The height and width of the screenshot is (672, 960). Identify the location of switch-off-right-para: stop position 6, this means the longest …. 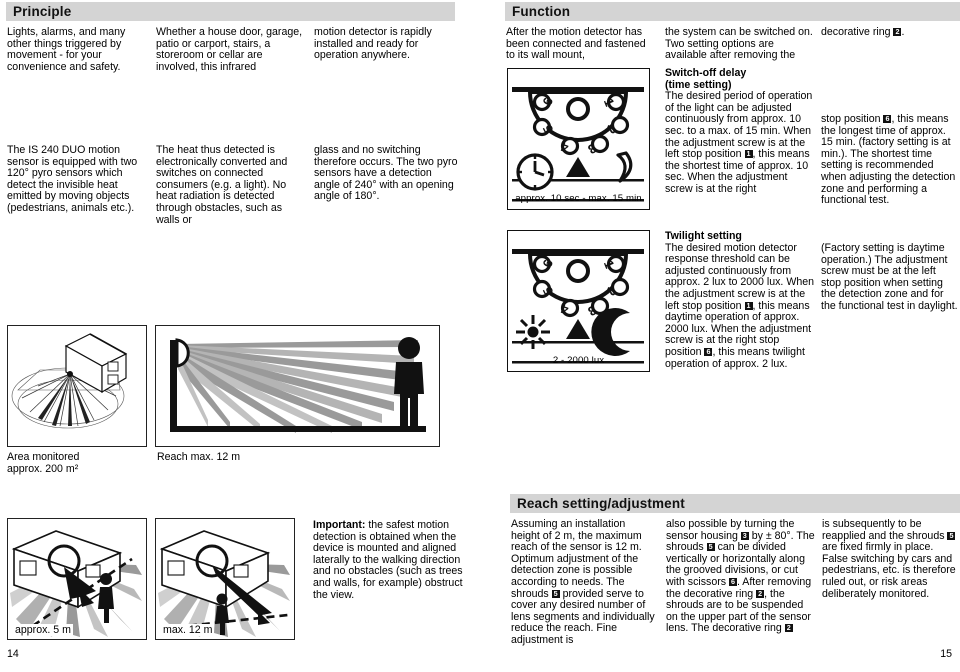
(889, 160).